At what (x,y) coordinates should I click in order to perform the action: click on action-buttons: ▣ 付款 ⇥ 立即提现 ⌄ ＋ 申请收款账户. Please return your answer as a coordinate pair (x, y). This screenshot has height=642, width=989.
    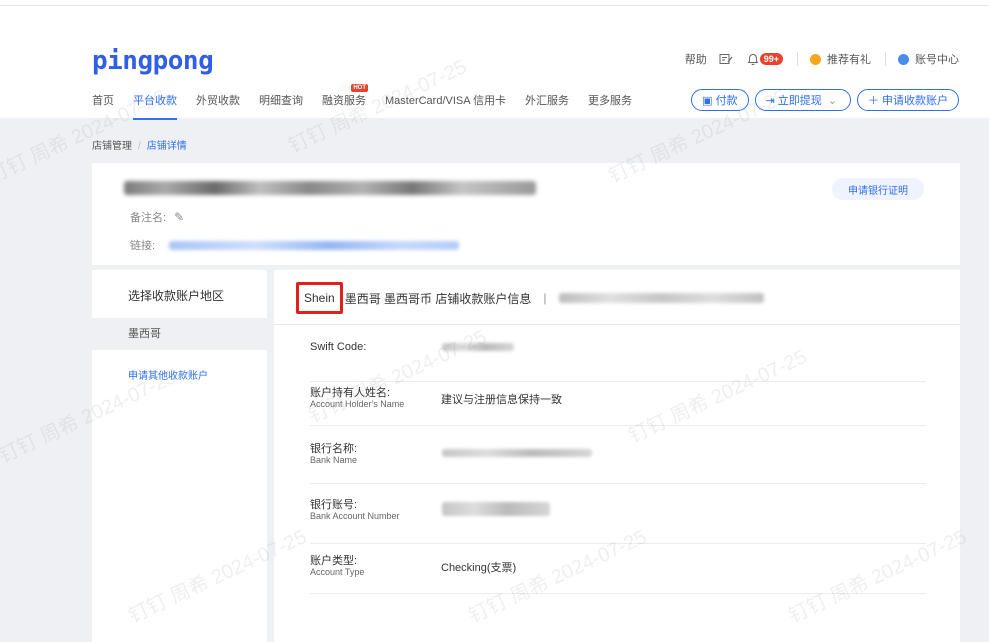
    Looking at the image, I should click on (822, 100).